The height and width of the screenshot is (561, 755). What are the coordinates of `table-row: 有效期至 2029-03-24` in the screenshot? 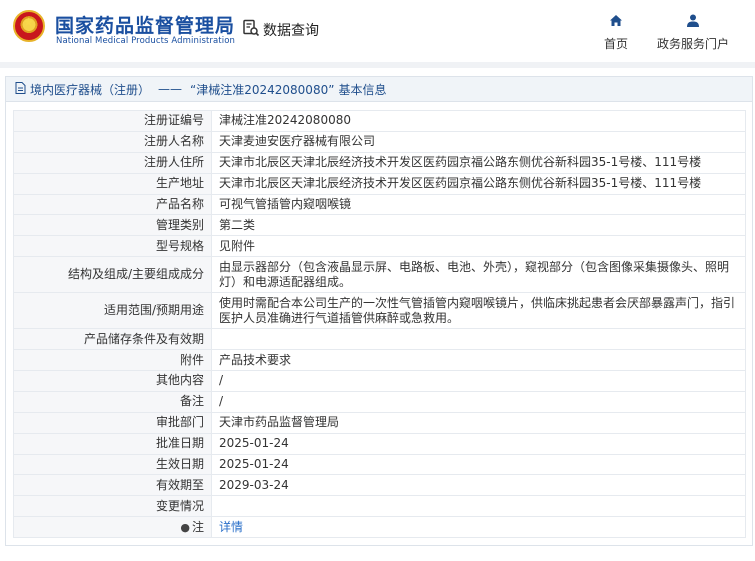 It's located at (379, 485).